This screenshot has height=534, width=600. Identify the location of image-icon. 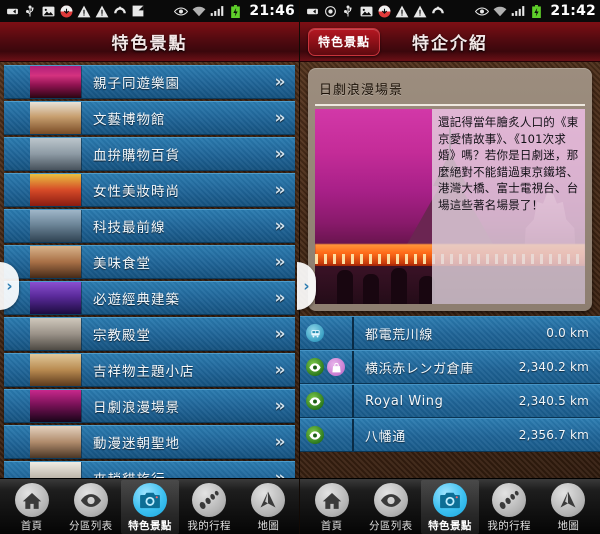
(366, 11).